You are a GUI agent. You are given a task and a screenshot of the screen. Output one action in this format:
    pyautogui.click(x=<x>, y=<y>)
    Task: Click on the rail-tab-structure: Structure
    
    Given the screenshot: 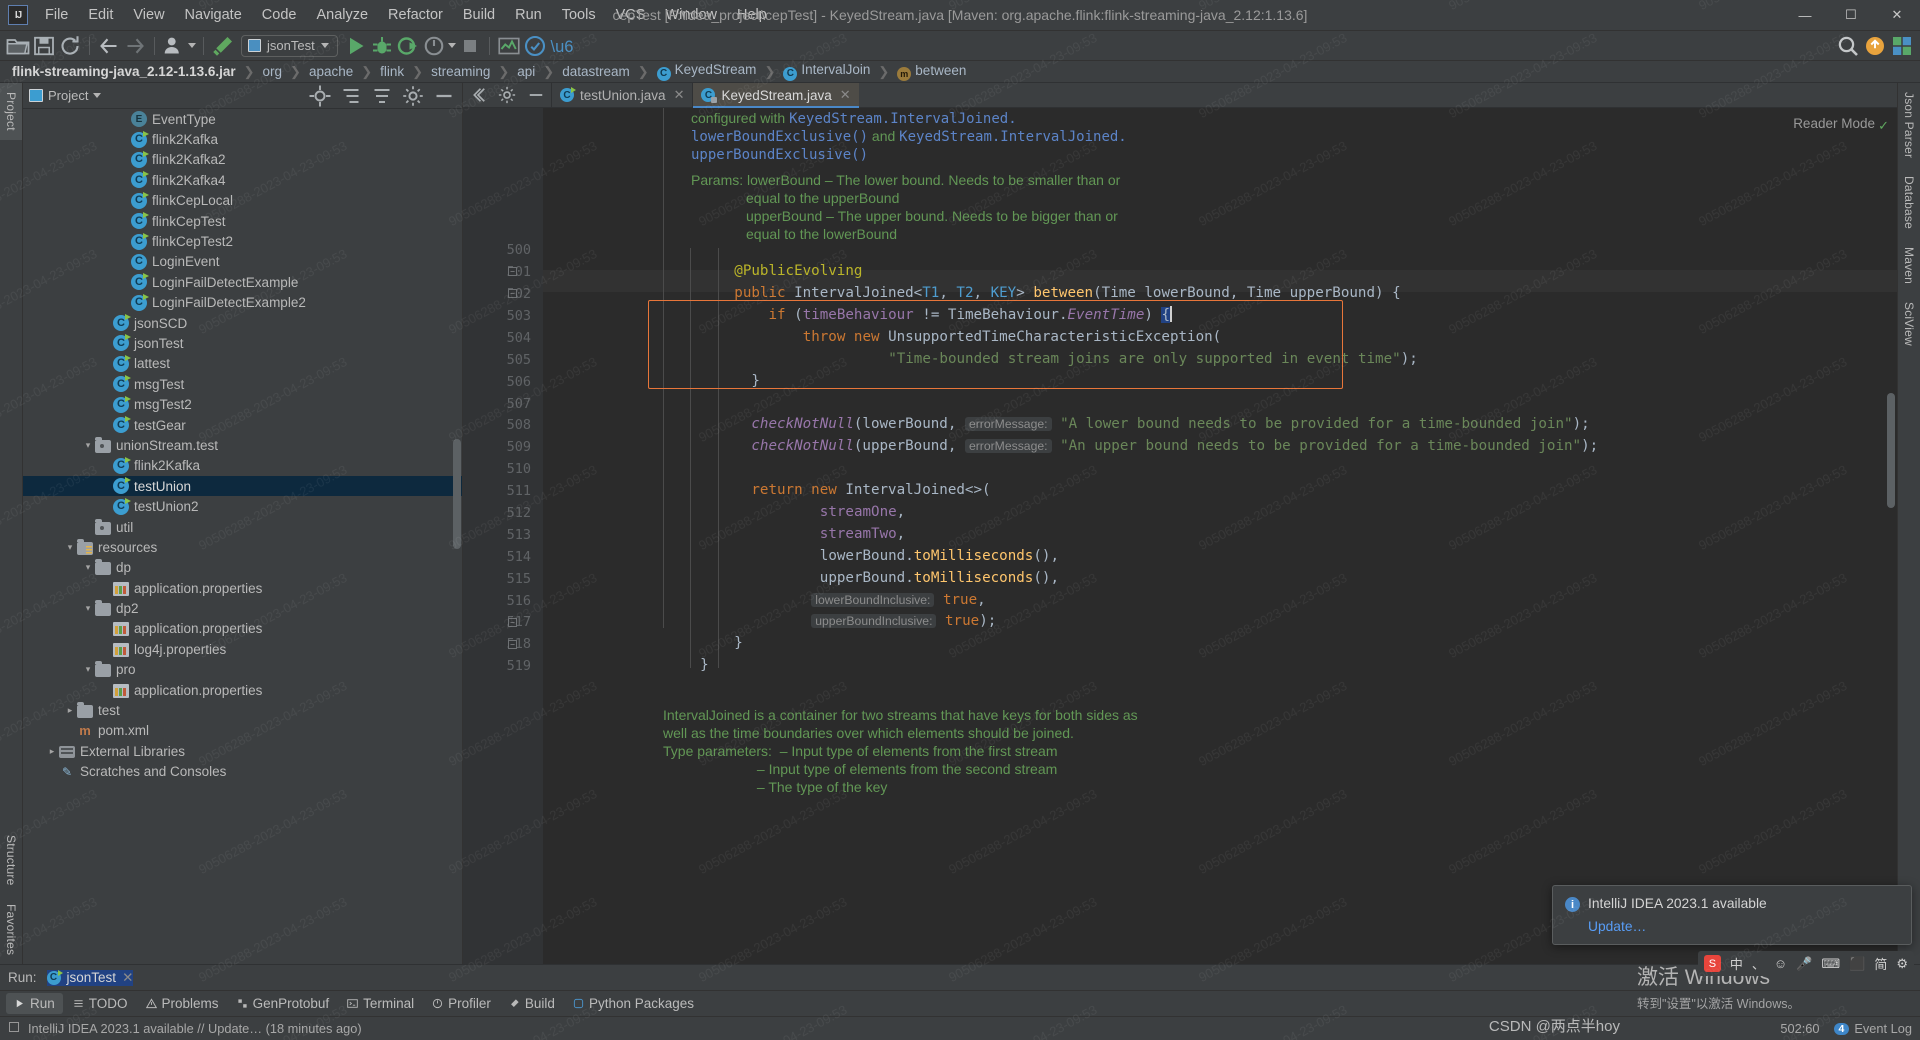 What is the action you would take?
    pyautogui.click(x=11, y=860)
    